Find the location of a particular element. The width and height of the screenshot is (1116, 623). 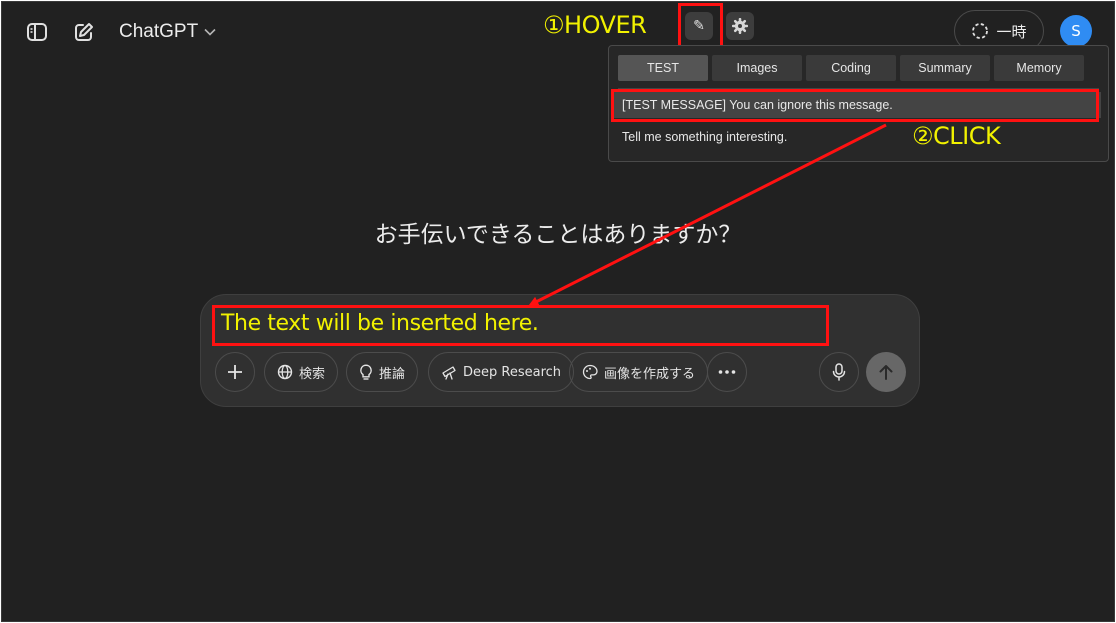

extension-settings-button is located at coordinates (740, 26).